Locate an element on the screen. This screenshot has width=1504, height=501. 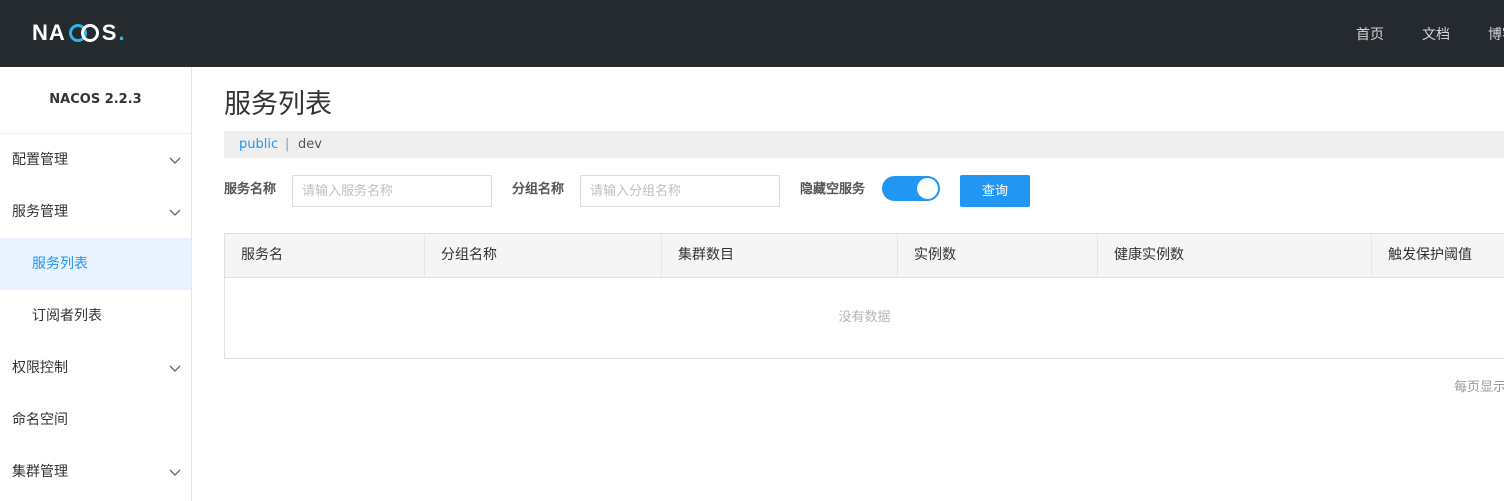
toggle-knob is located at coordinates (927, 188).